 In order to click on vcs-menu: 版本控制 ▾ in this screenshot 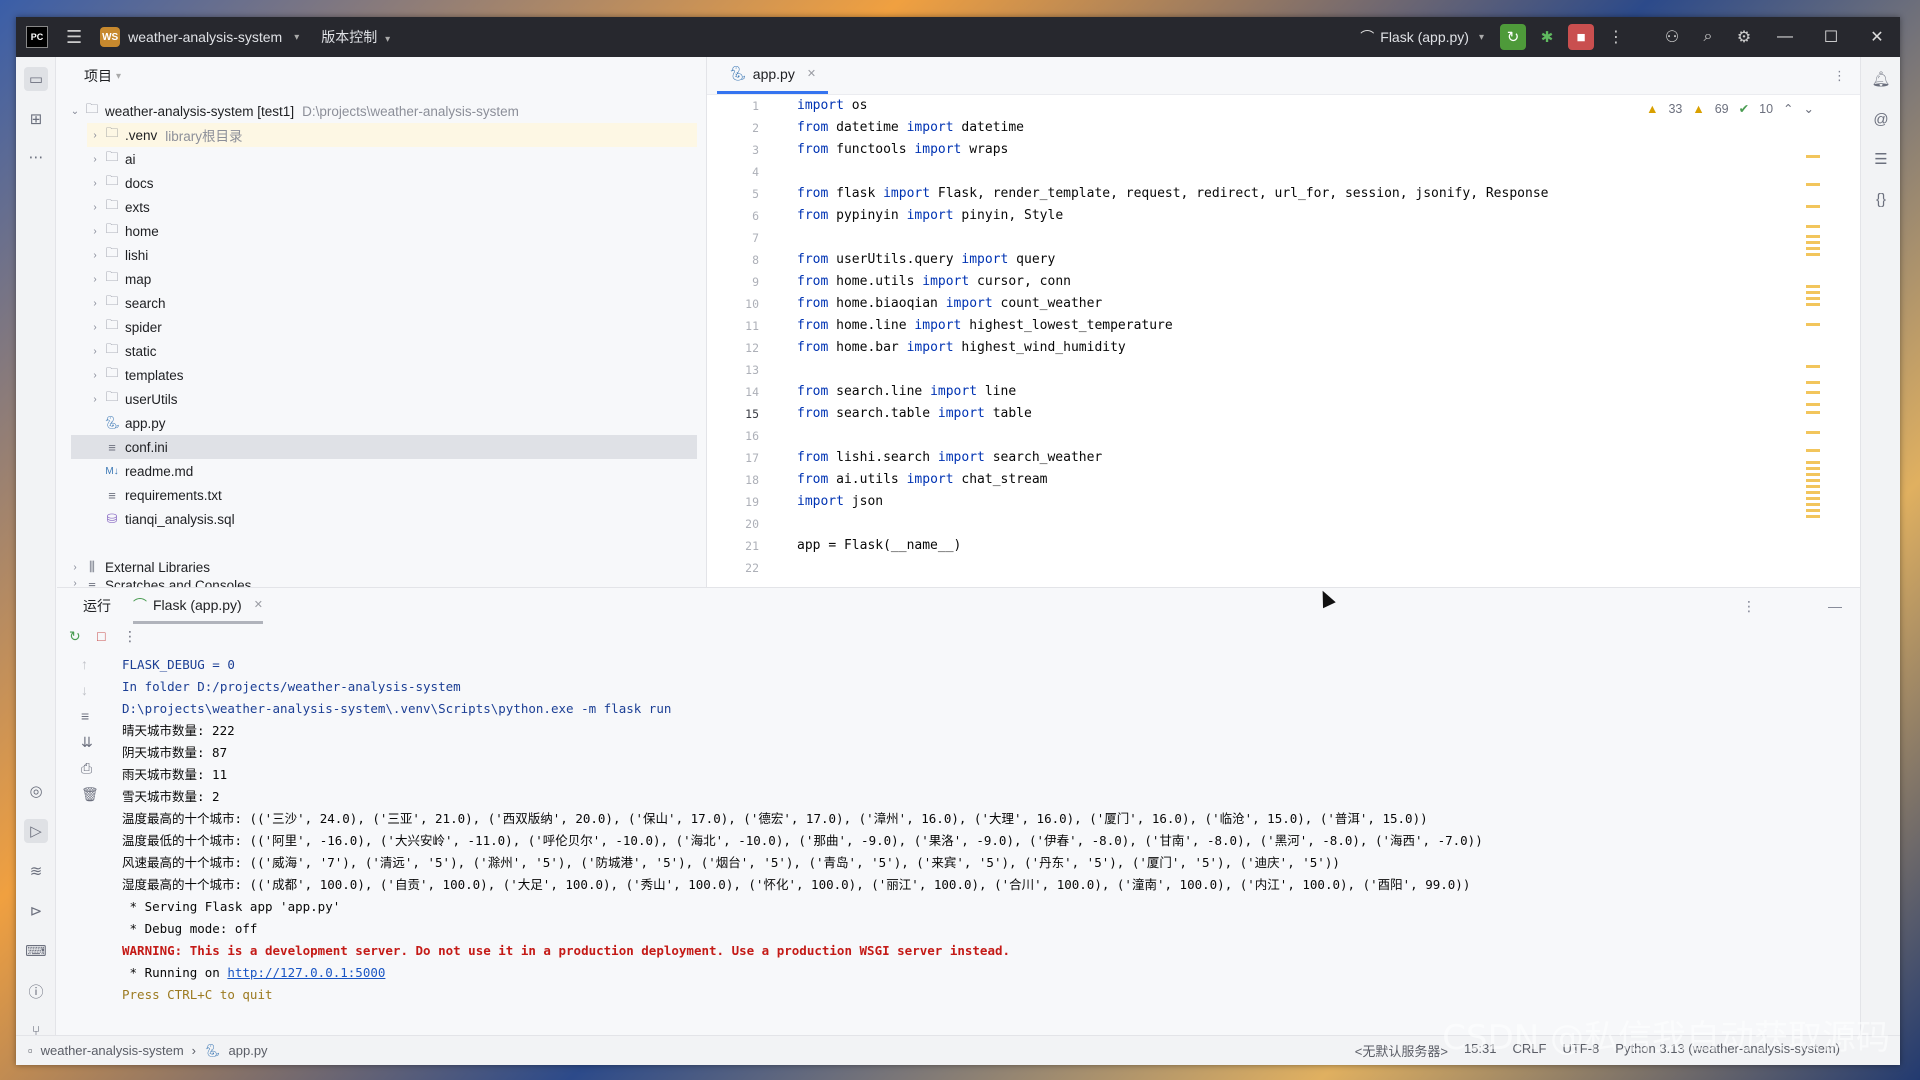, I will do `click(355, 37)`.